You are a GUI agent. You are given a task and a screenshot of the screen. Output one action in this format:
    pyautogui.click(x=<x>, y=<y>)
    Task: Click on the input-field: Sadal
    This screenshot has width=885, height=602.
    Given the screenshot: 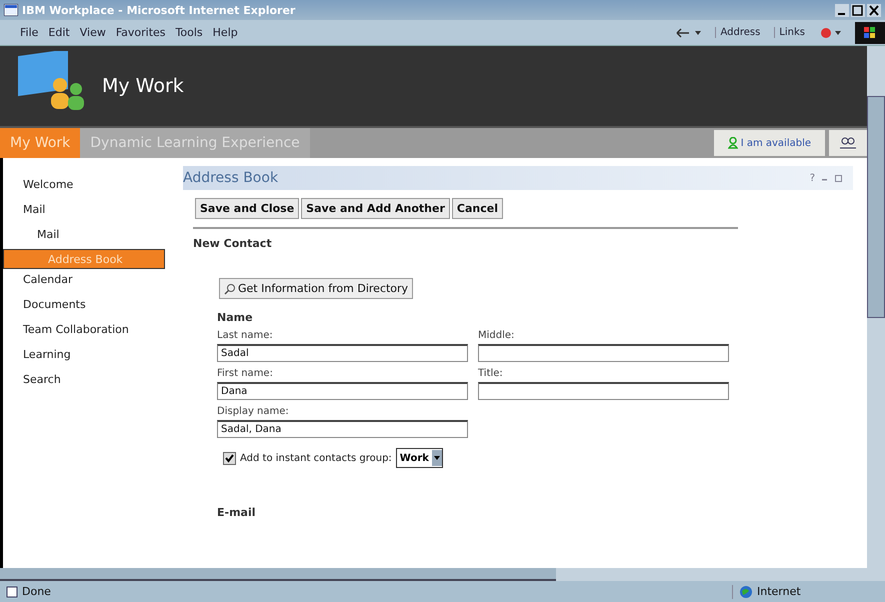 What is the action you would take?
    pyautogui.click(x=342, y=353)
    